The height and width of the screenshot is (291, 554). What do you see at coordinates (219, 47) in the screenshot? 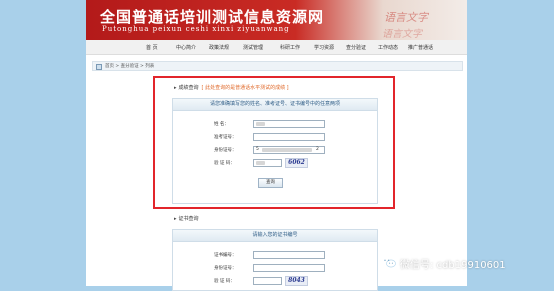
I see `nav-item-policy: 政策法规` at bounding box center [219, 47].